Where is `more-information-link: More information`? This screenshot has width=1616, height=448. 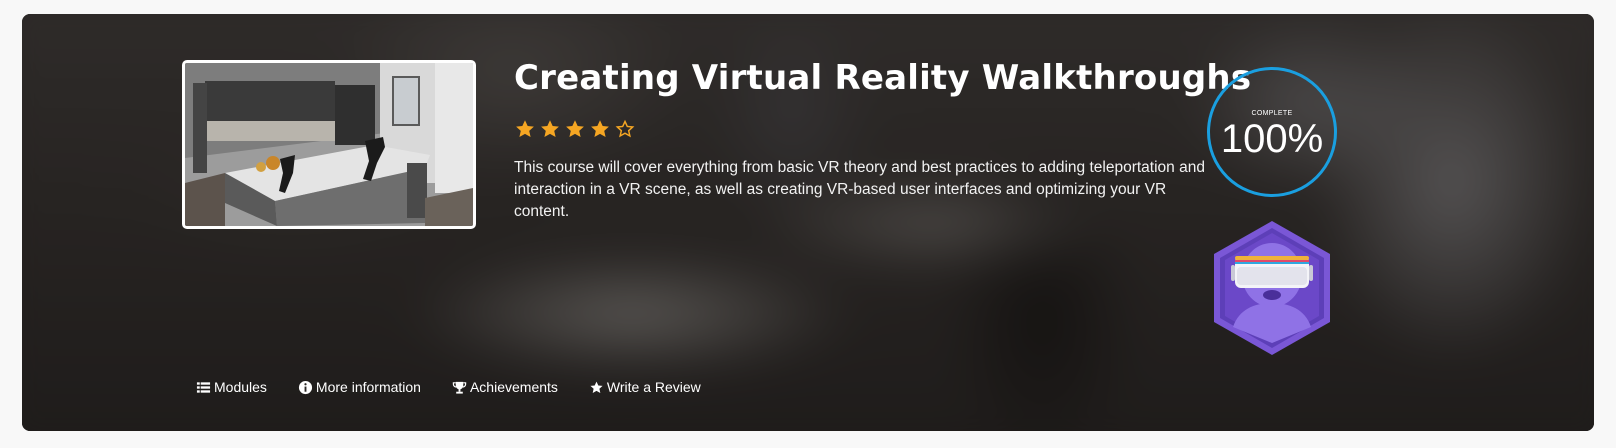
more-information-link: More information is located at coordinates (359, 387).